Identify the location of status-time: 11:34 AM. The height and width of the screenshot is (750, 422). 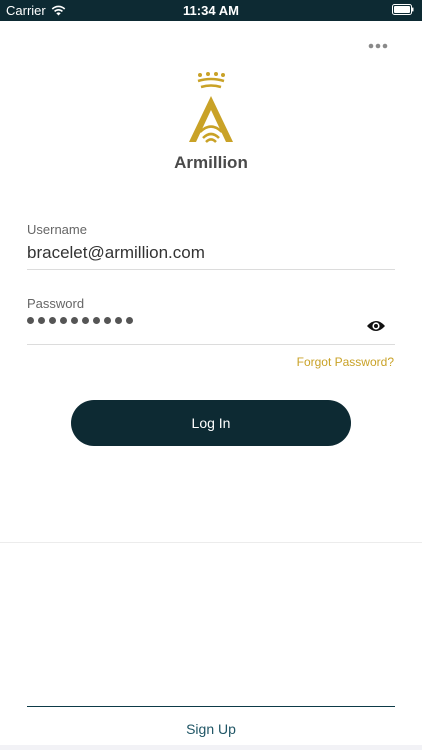
(211, 10).